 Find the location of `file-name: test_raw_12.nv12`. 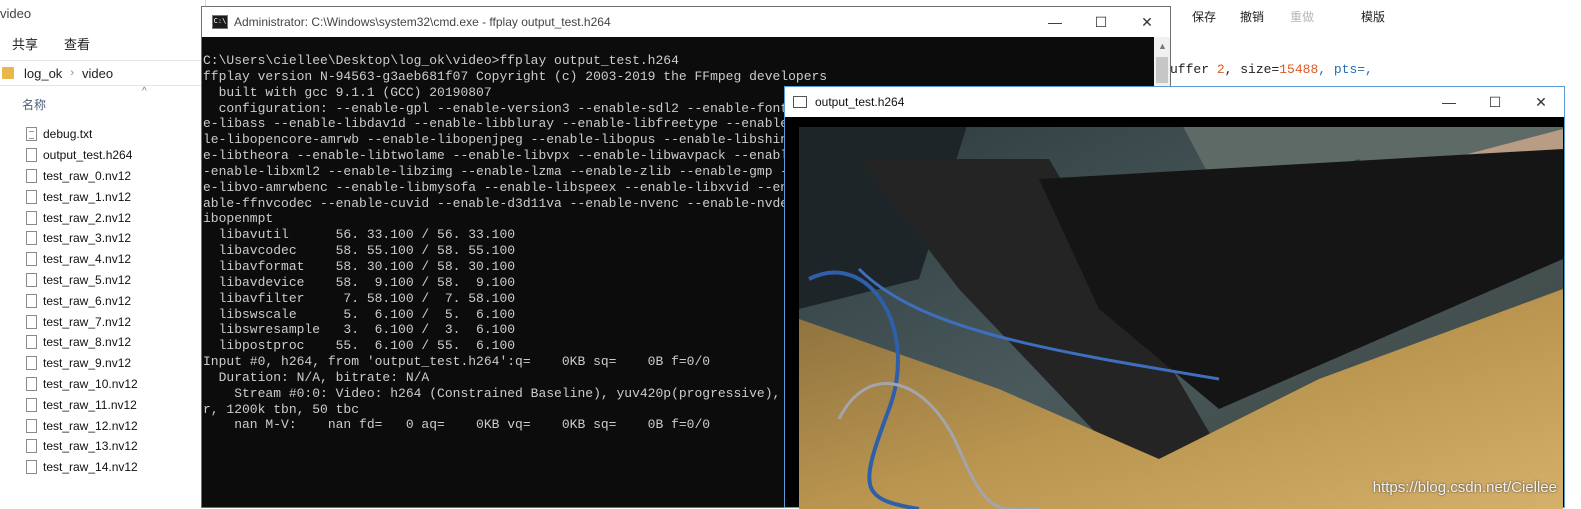

file-name: test_raw_12.nv12 is located at coordinates (90, 425).